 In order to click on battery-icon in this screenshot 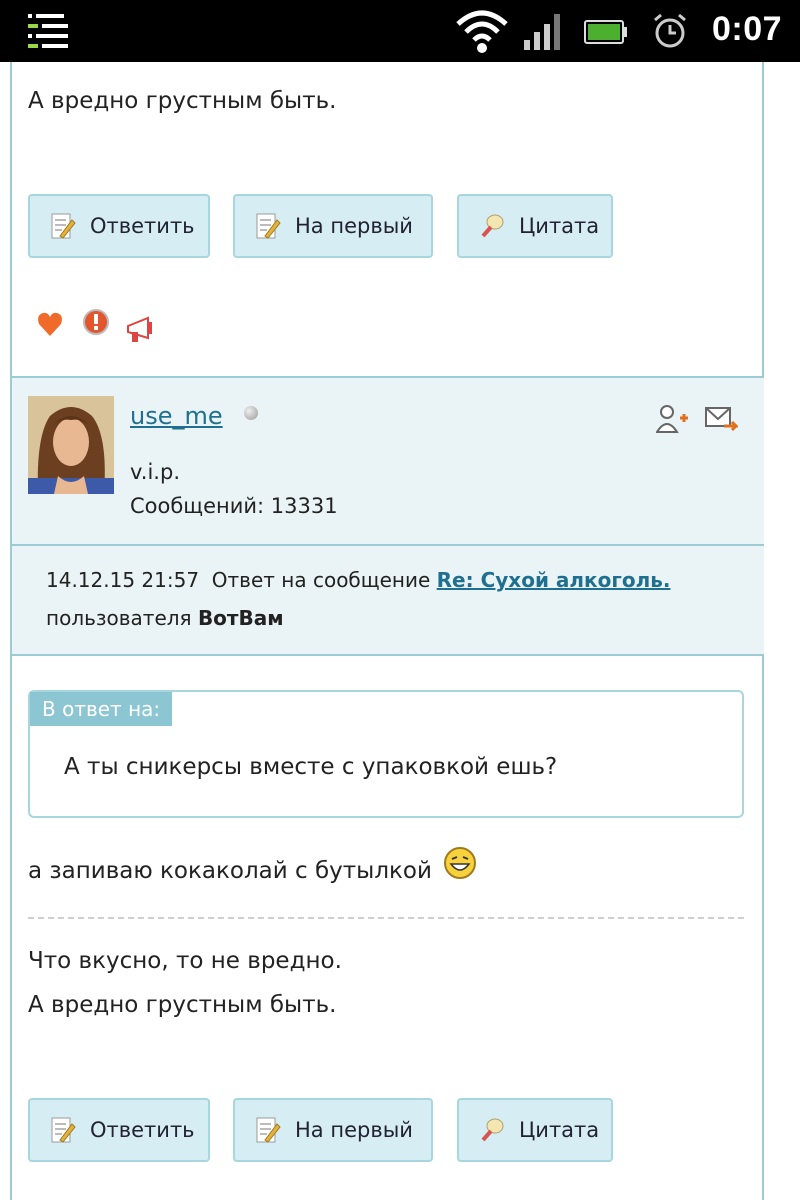, I will do `click(605, 32)`.